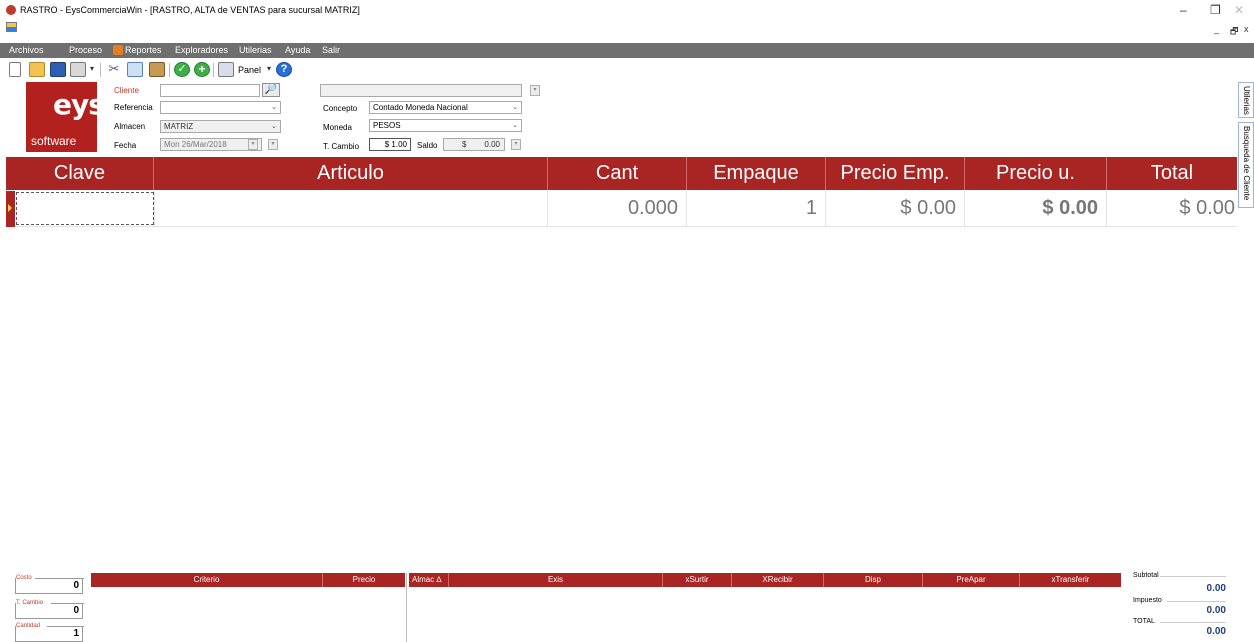 Image resolution: width=1254 pixels, height=642 pixels. Describe the element at coordinates (284, 69) in the screenshot. I see `help-icon: ?` at that location.